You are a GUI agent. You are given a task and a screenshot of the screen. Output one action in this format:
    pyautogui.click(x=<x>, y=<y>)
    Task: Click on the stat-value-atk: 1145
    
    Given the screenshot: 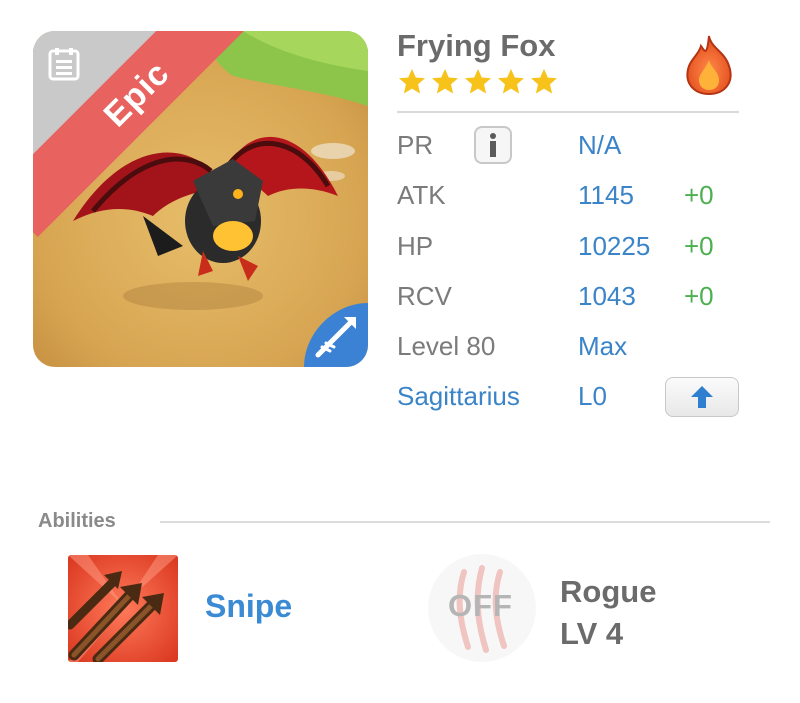 What is the action you would take?
    pyautogui.click(x=606, y=195)
    